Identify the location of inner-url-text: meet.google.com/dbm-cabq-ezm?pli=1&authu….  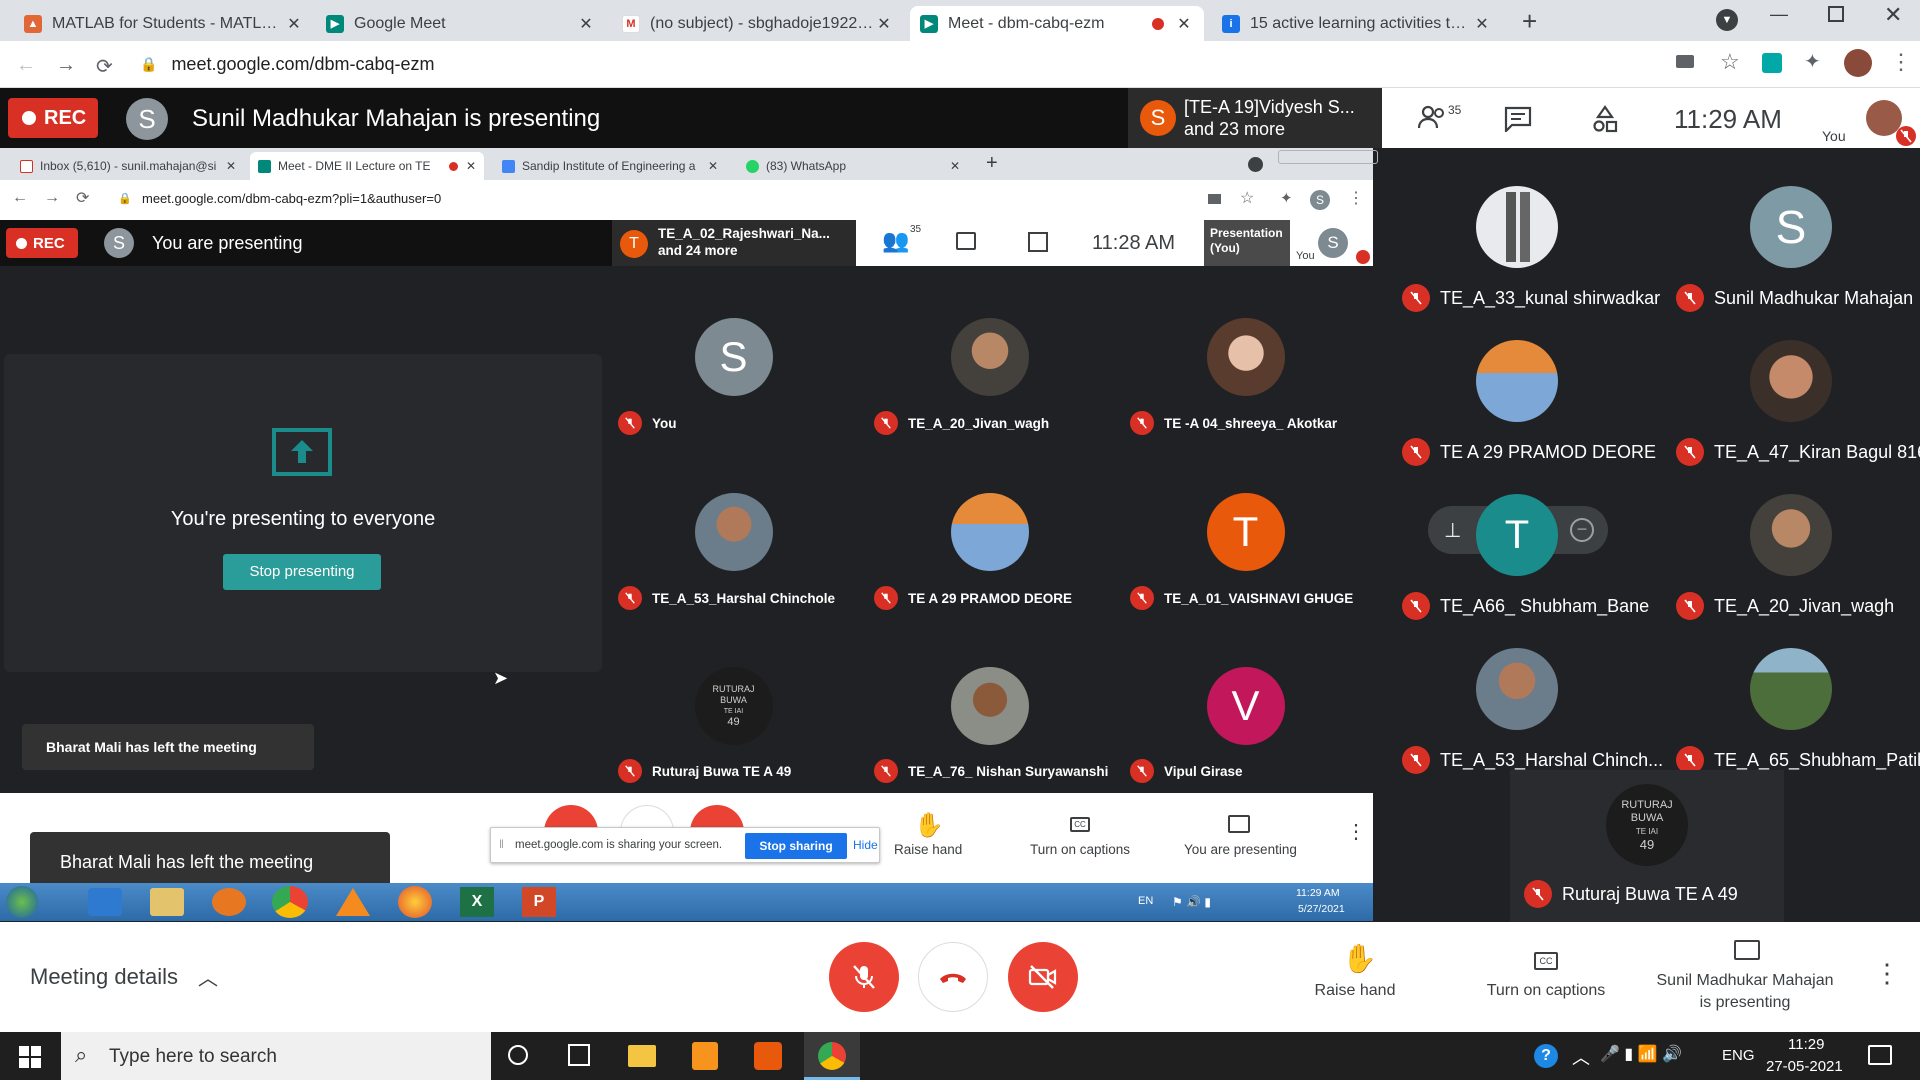
(291, 198).